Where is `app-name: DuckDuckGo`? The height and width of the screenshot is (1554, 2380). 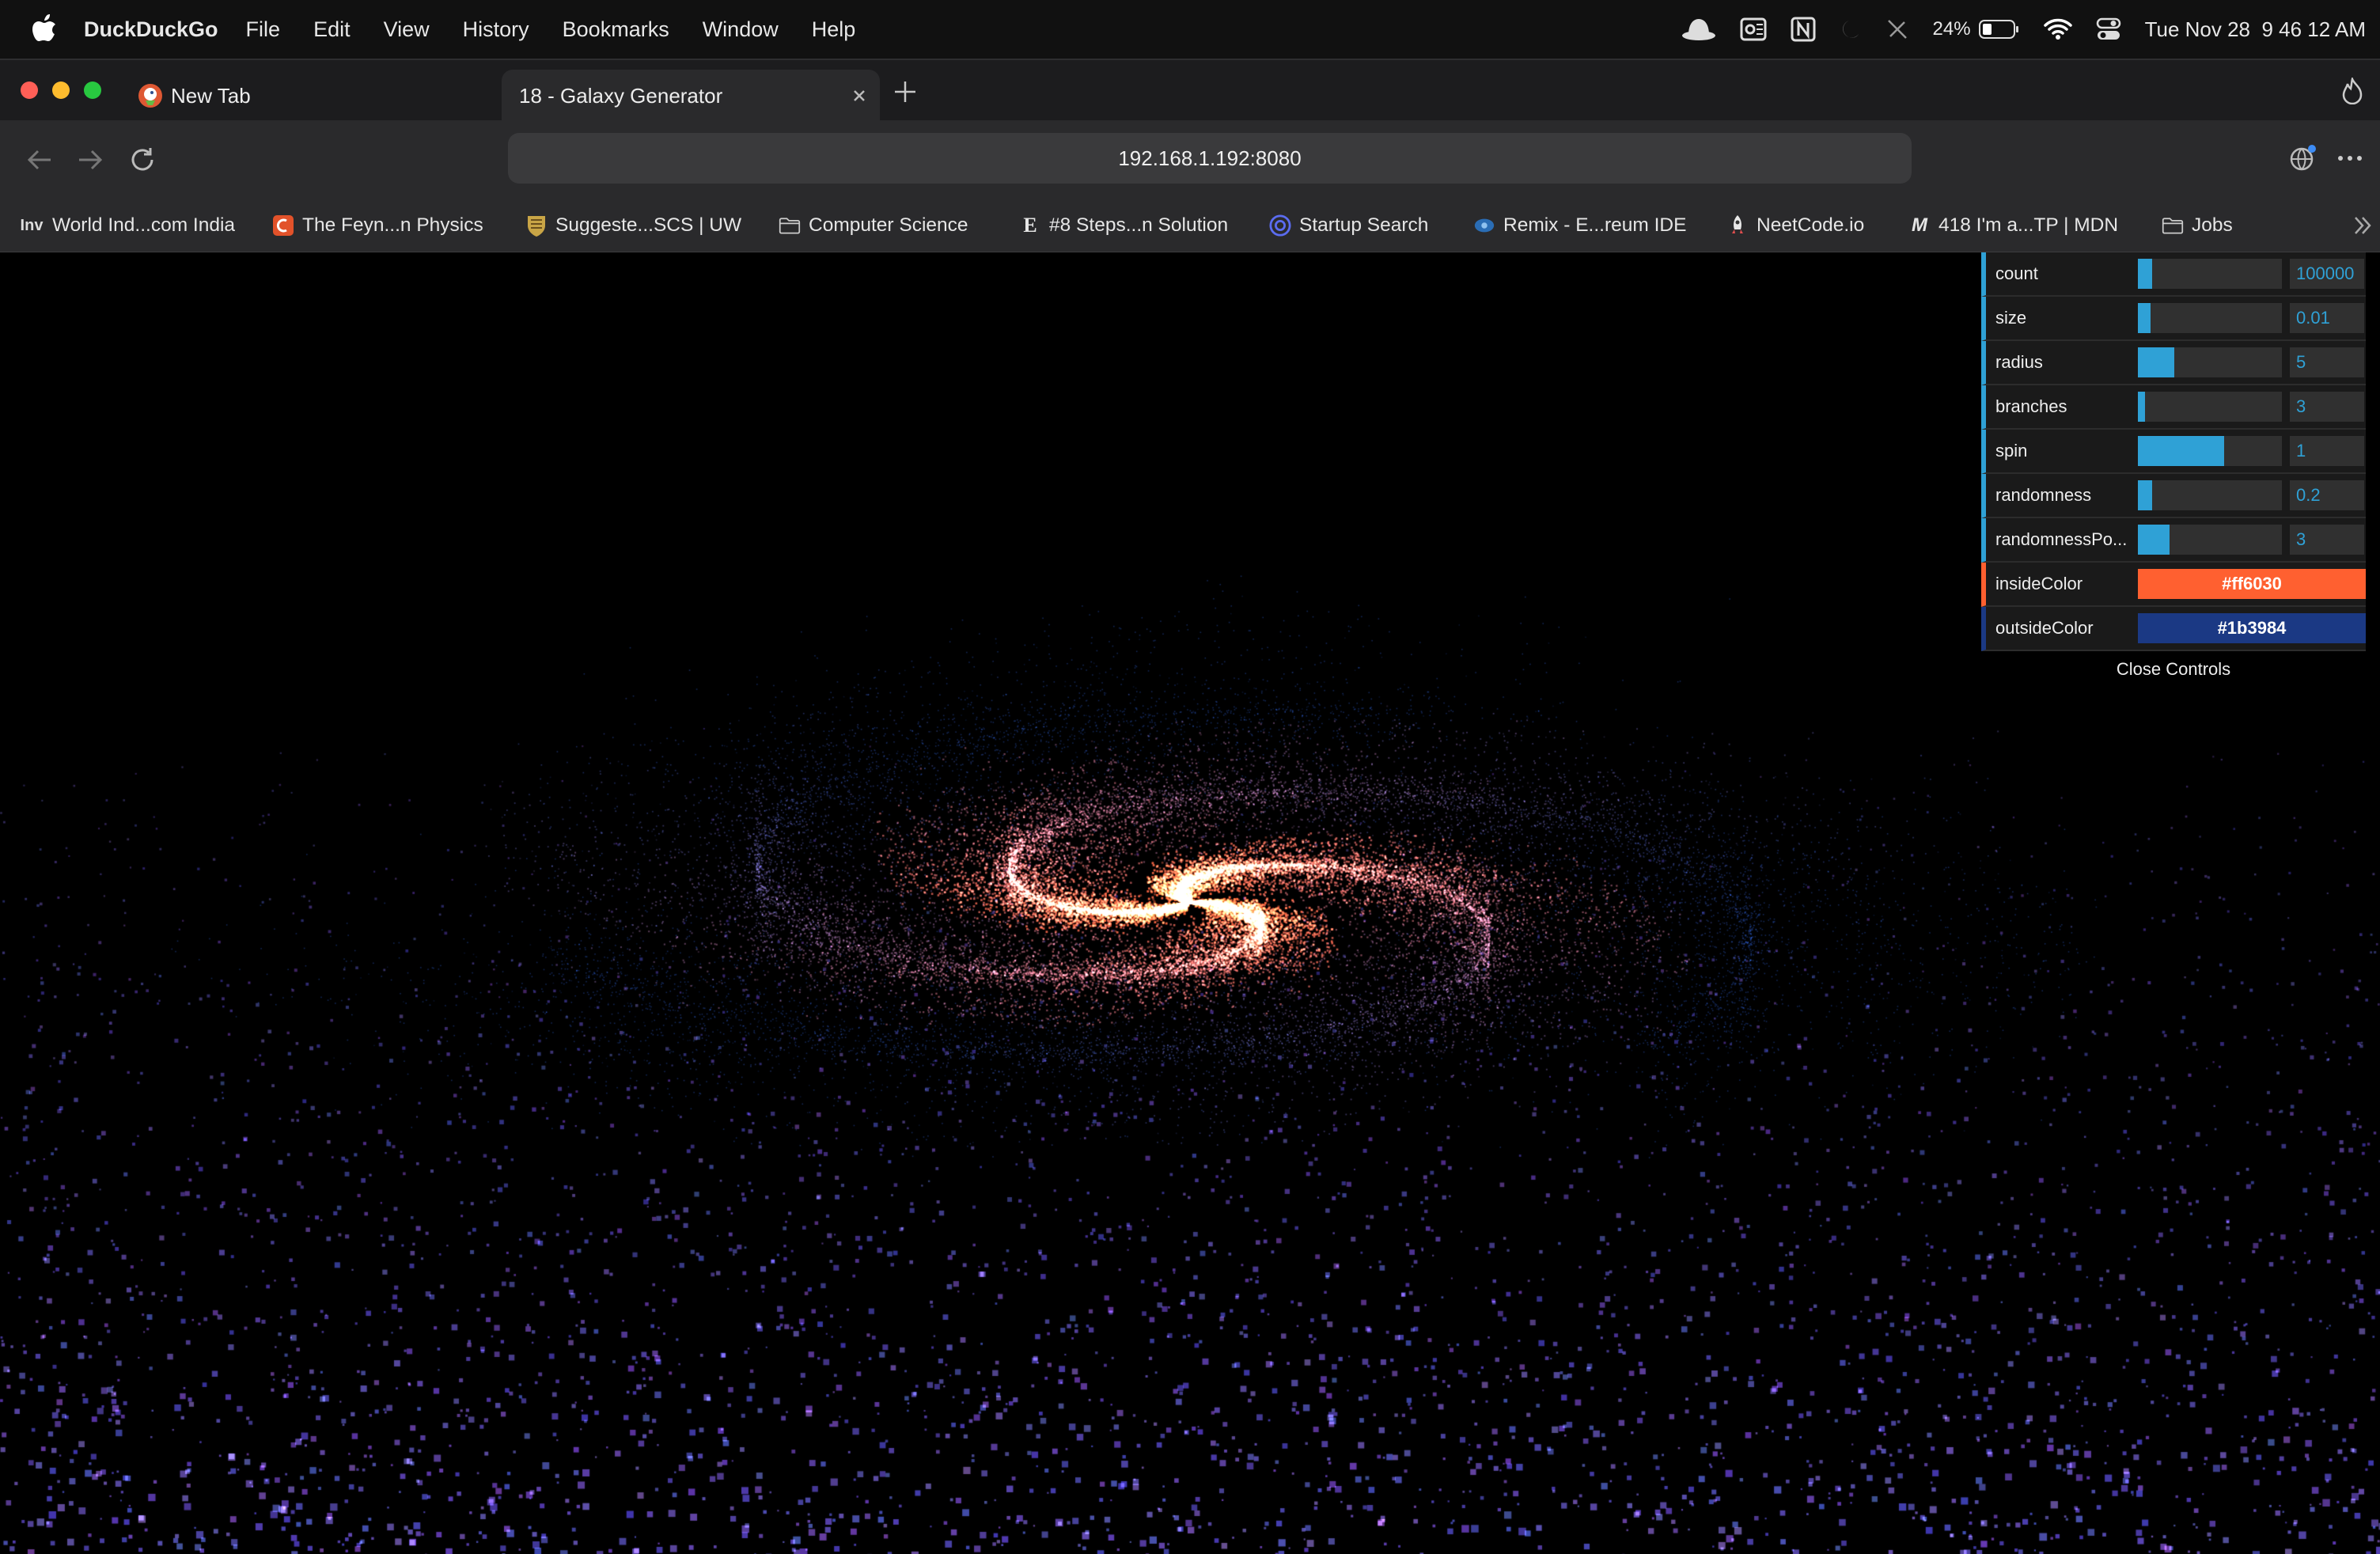
app-name: DuckDuckGo is located at coordinates (151, 29).